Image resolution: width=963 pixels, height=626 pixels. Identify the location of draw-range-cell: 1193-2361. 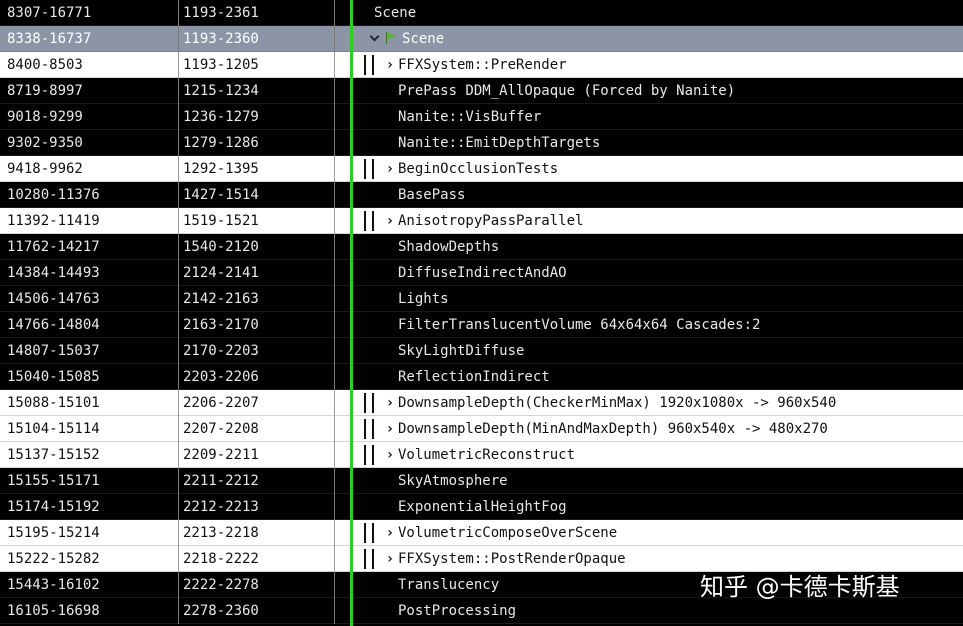
(257, 13).